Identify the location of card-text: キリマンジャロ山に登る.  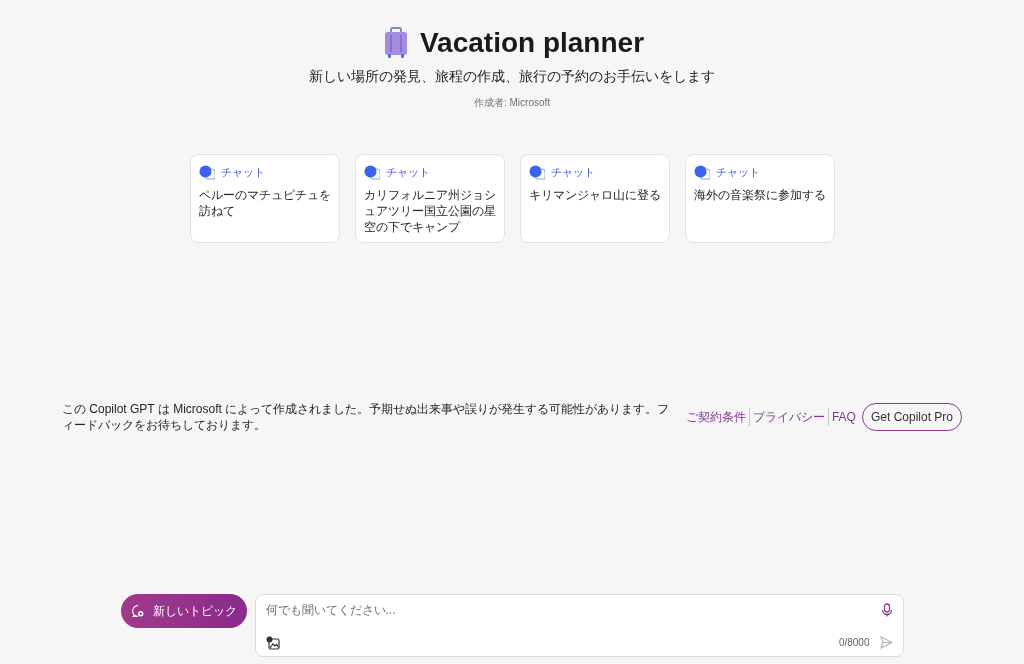
(594, 194).